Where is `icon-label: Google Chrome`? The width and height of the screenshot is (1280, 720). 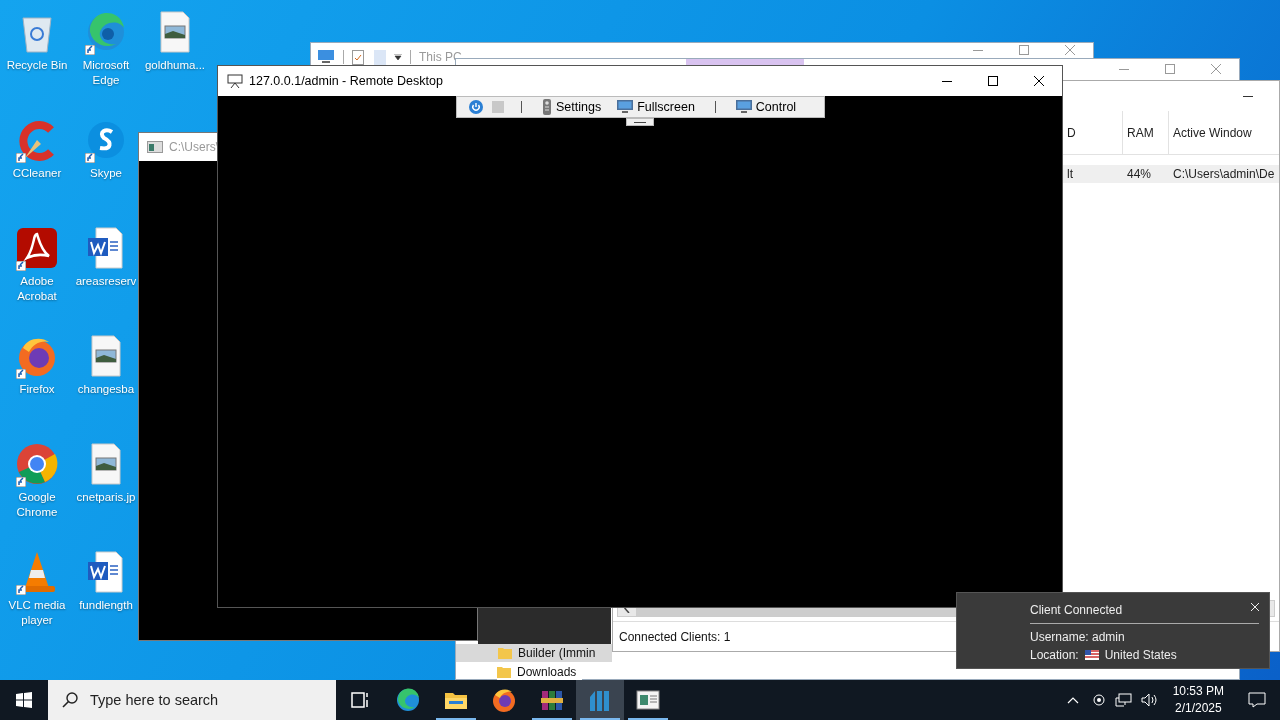
icon-label: Google Chrome is located at coordinates (37, 505).